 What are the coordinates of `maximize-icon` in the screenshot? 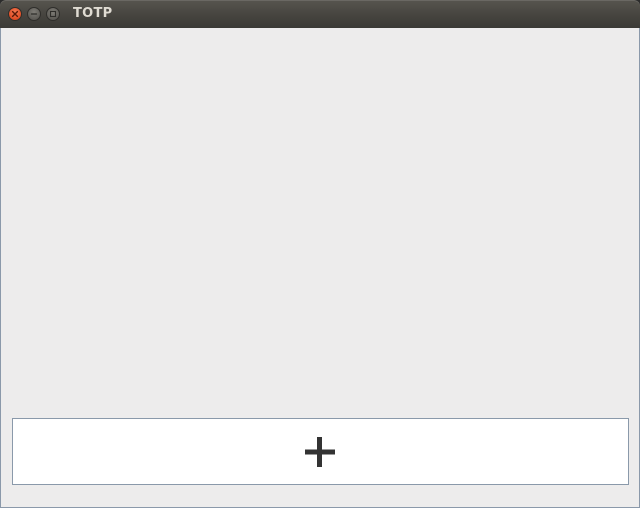 It's located at (53, 14).